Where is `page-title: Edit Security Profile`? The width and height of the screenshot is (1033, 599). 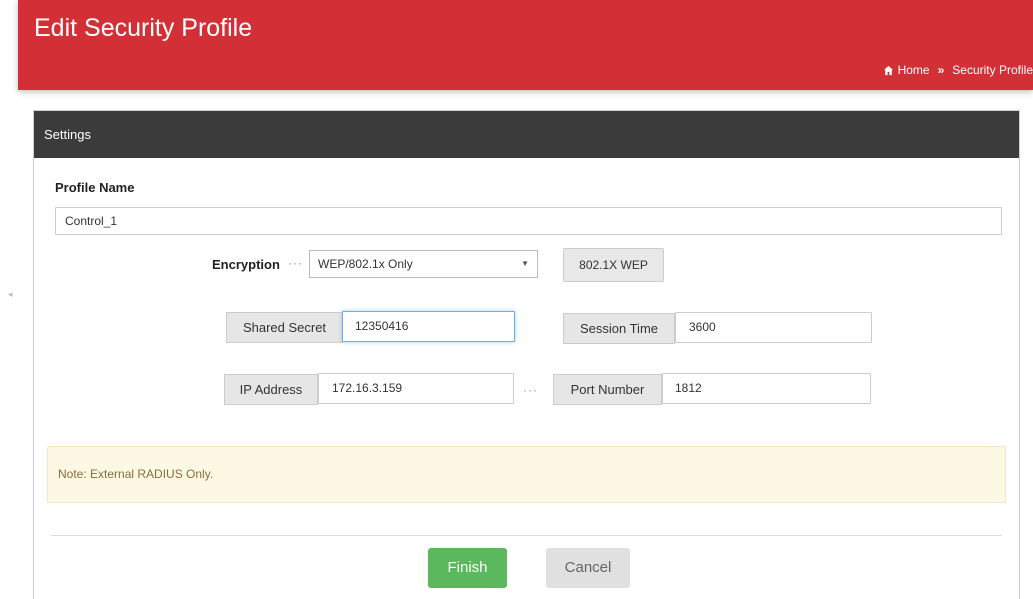
page-title: Edit Security Profile is located at coordinates (143, 28).